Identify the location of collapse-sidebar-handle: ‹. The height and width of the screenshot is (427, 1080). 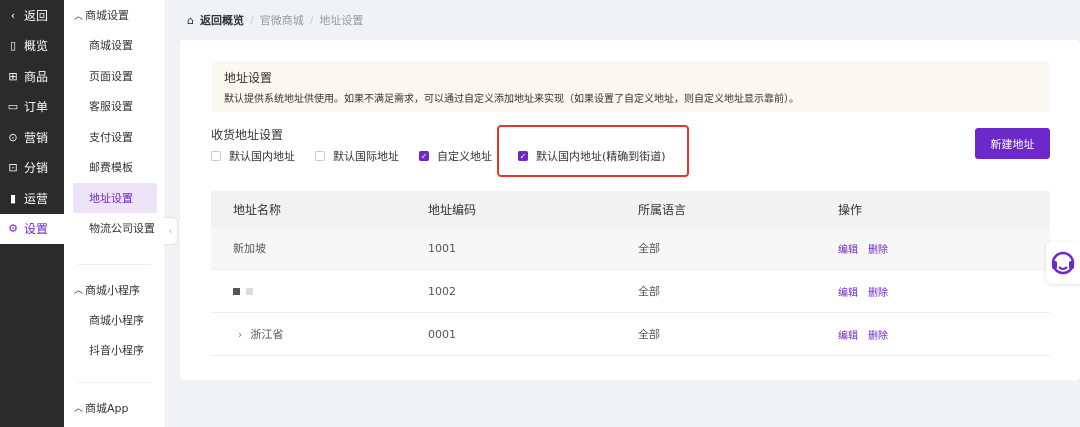
(171, 231).